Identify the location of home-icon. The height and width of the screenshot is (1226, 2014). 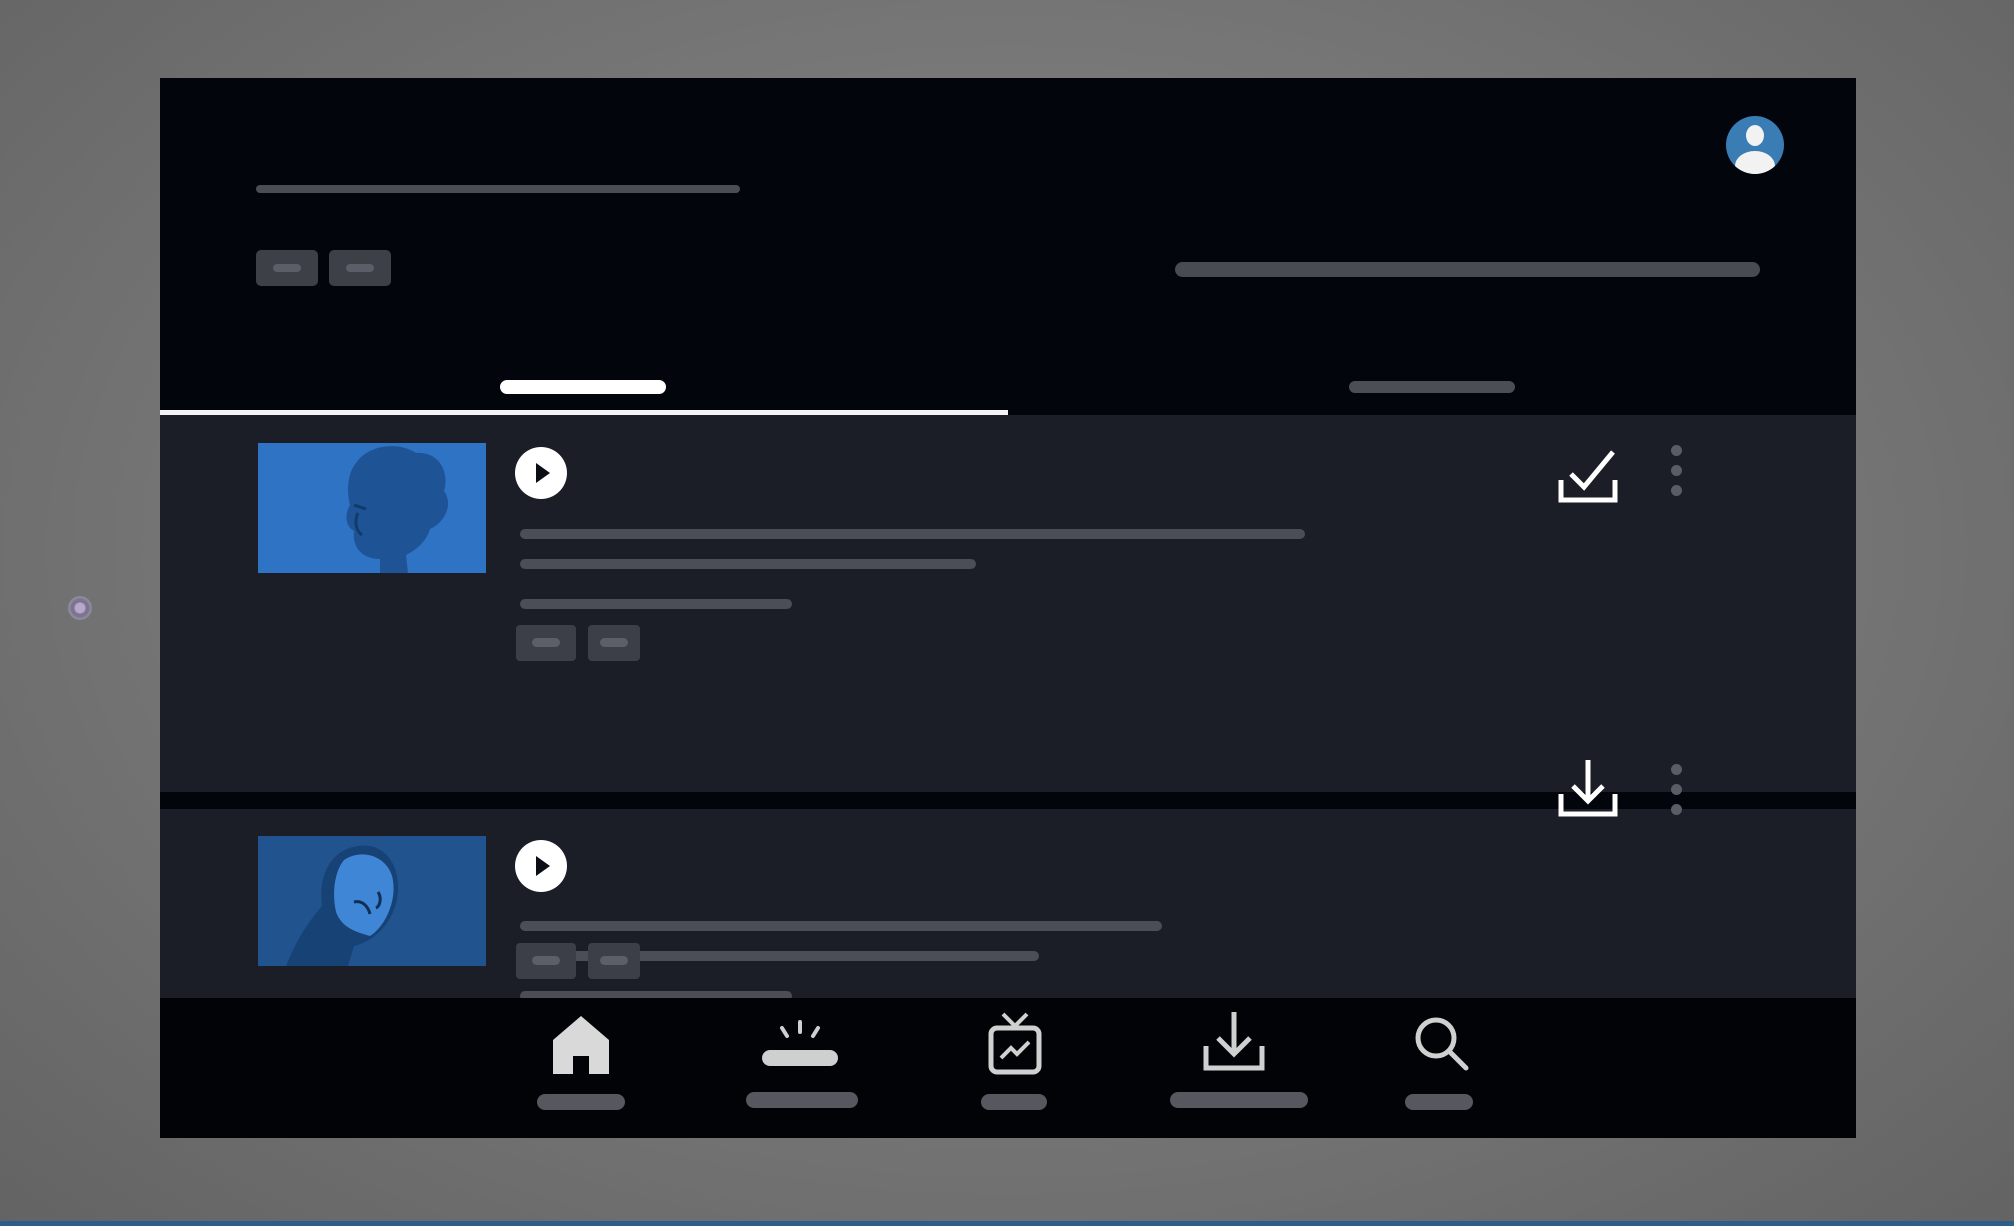
(581, 1045).